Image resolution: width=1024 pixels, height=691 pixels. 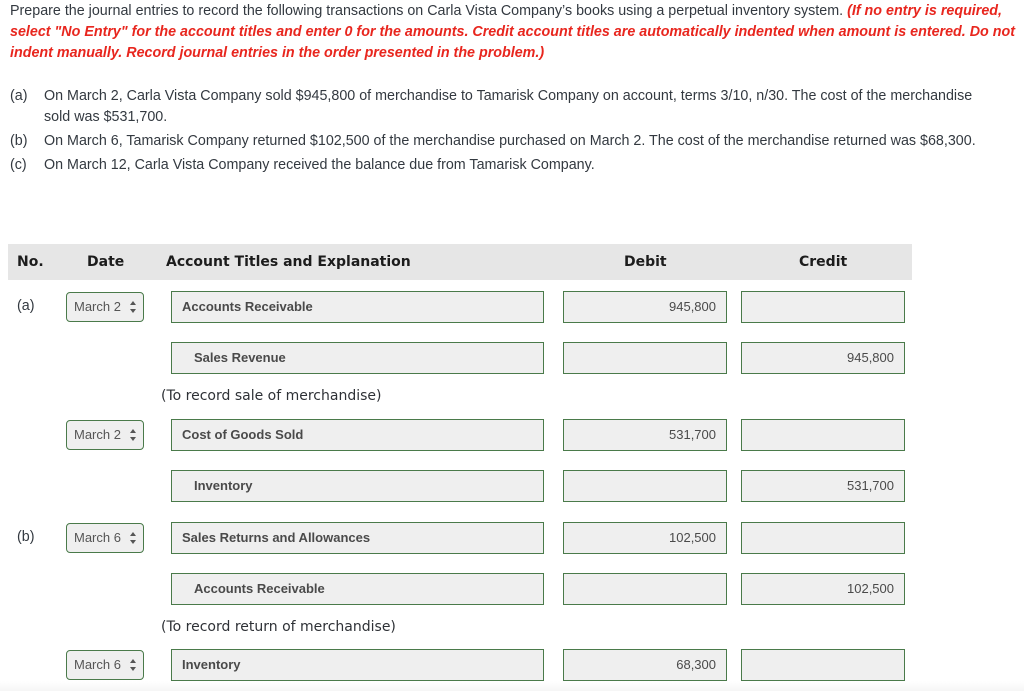 I want to click on credit-input: 945,800, so click(x=823, y=358).